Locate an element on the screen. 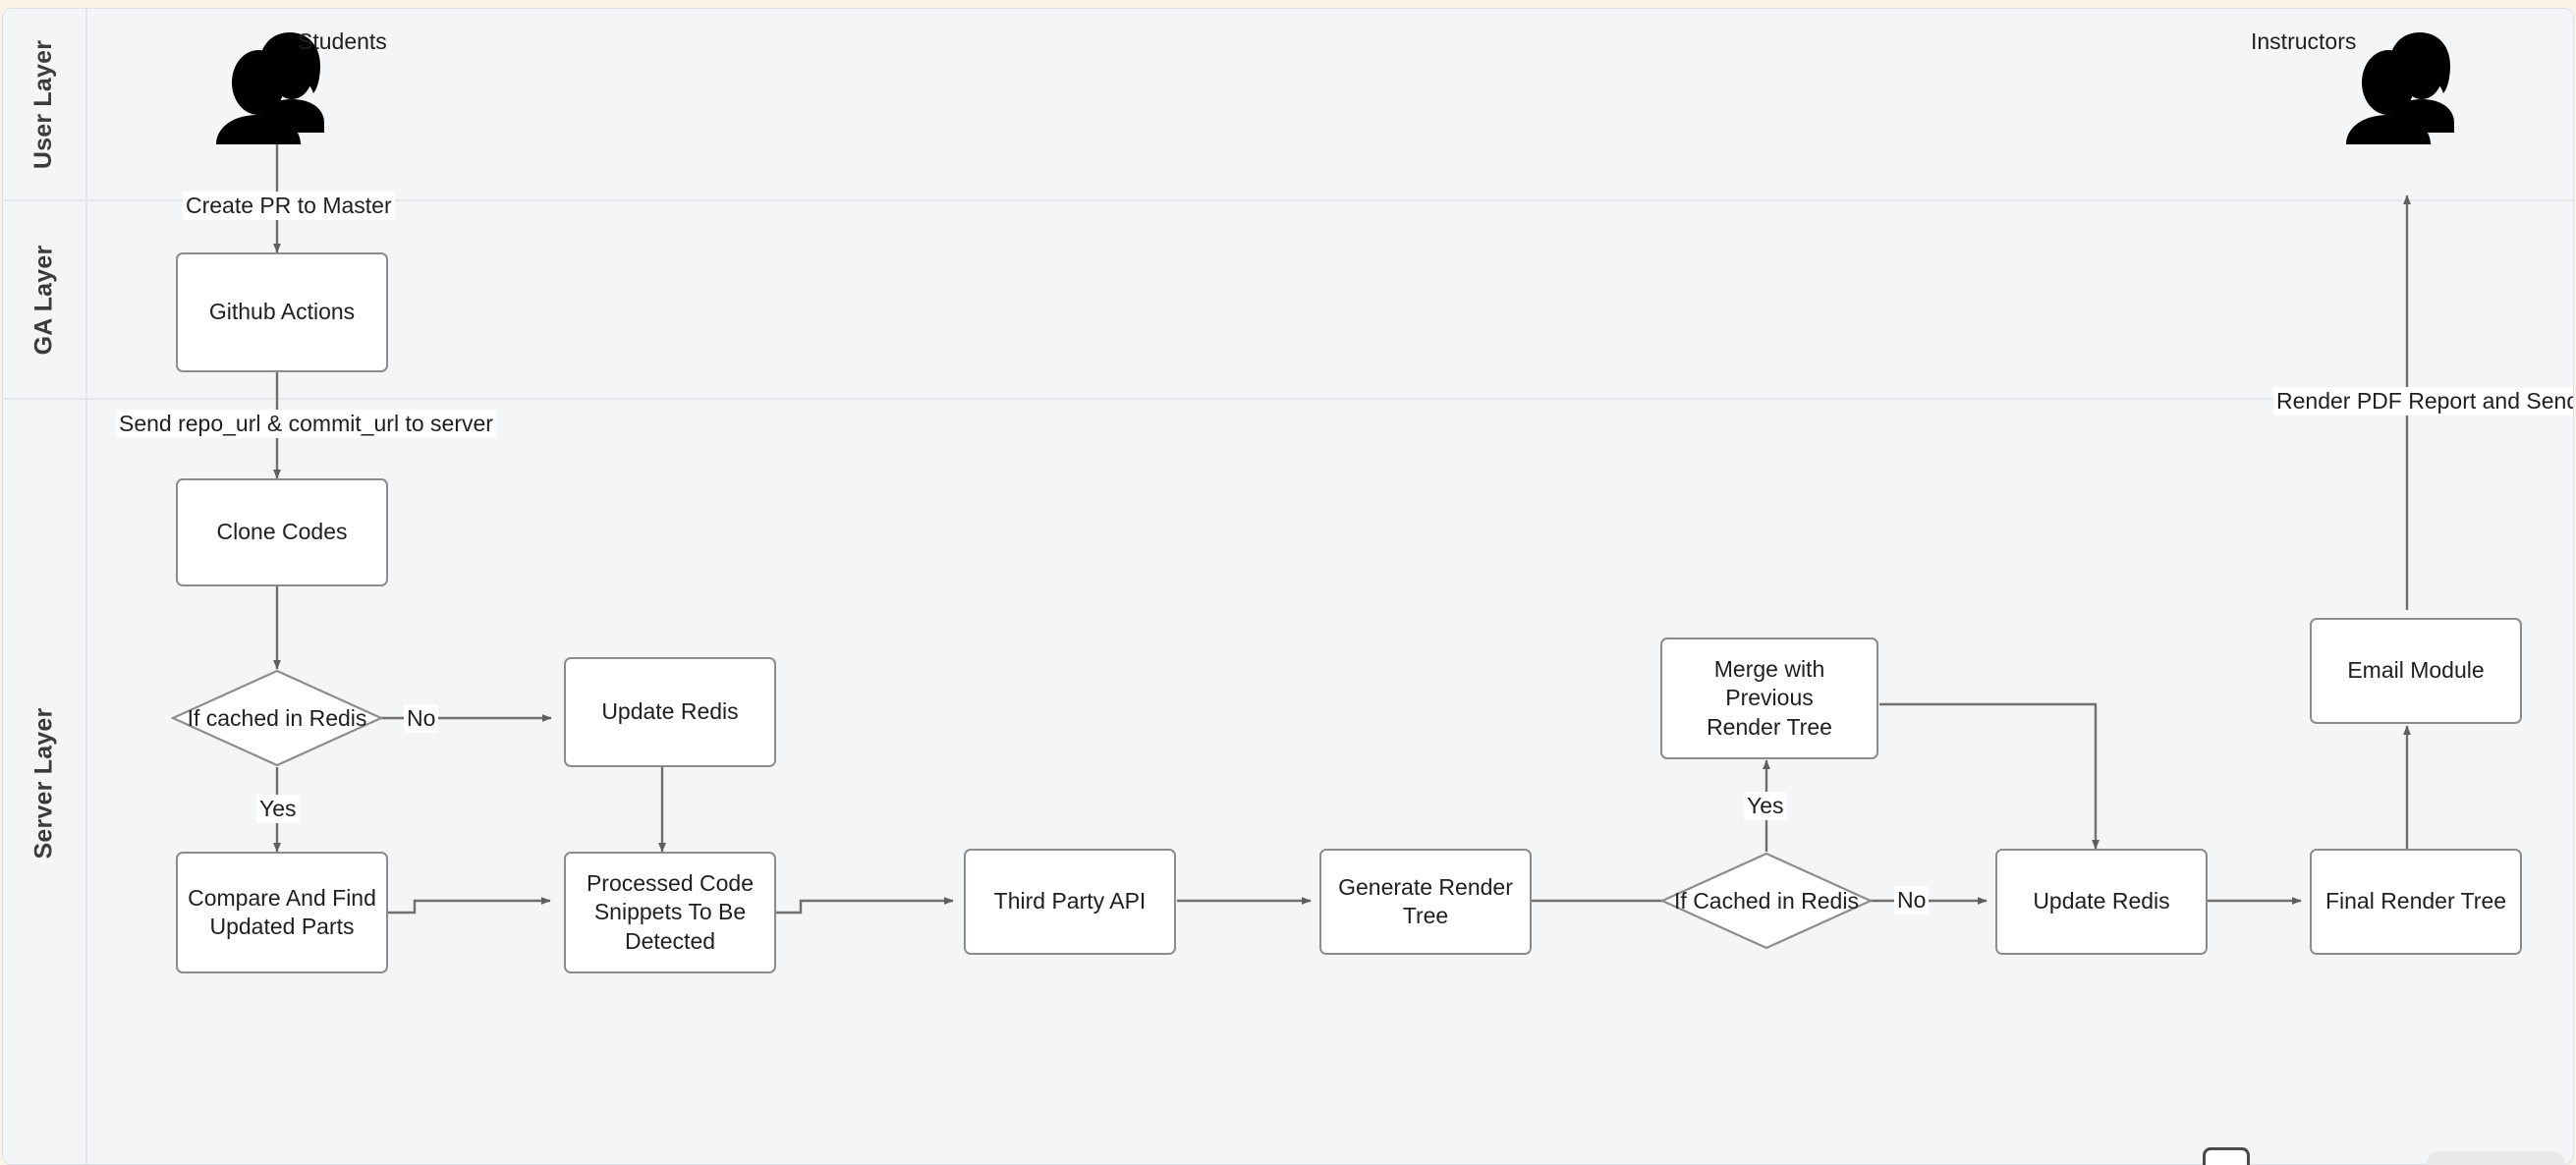  node-label: Third Party API is located at coordinates (1070, 901).